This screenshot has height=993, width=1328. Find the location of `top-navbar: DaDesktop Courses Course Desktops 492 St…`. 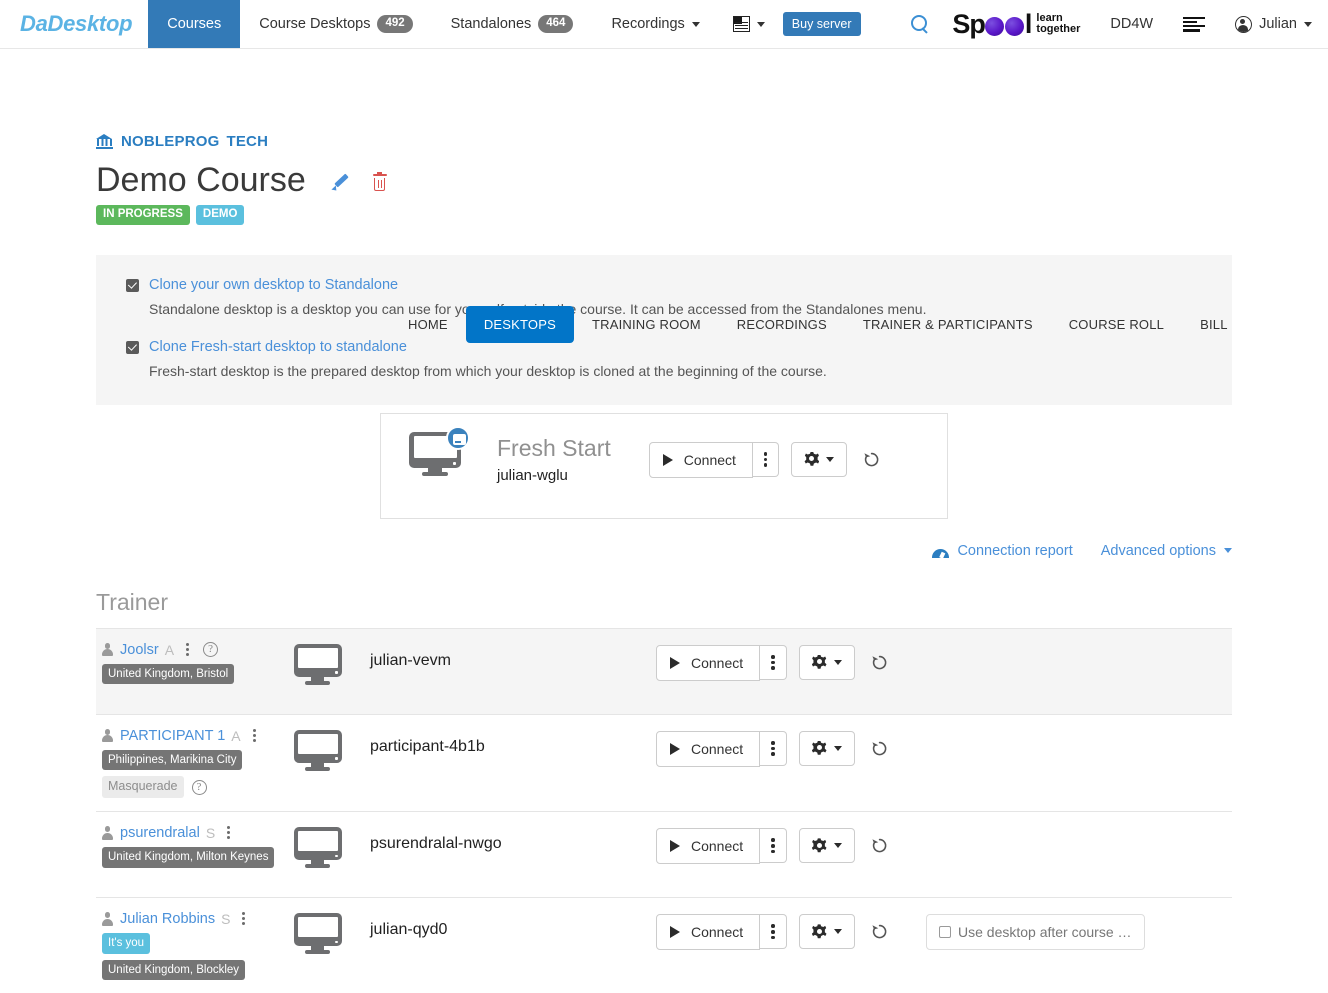

top-navbar: DaDesktop Courses Course Desktops 492 St… is located at coordinates (664, 24).